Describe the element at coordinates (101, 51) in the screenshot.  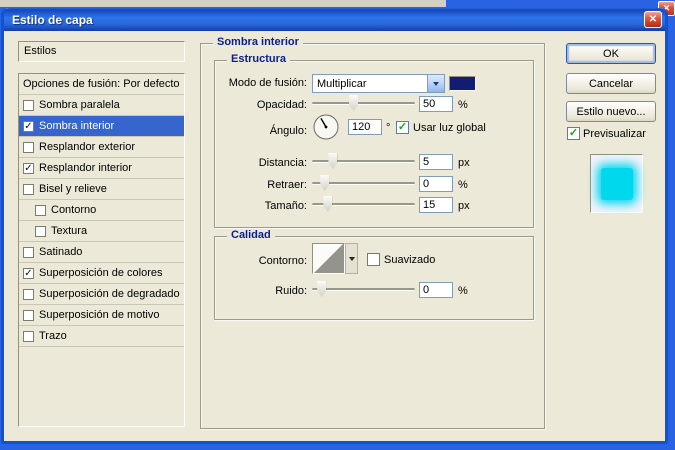
I see `styles-header: Estilos` at that location.